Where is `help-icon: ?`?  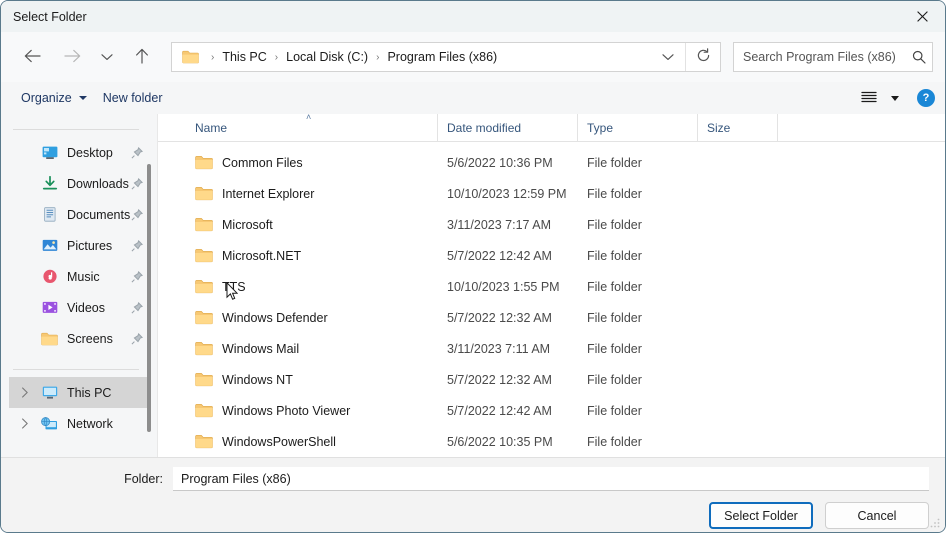 help-icon: ? is located at coordinates (926, 98).